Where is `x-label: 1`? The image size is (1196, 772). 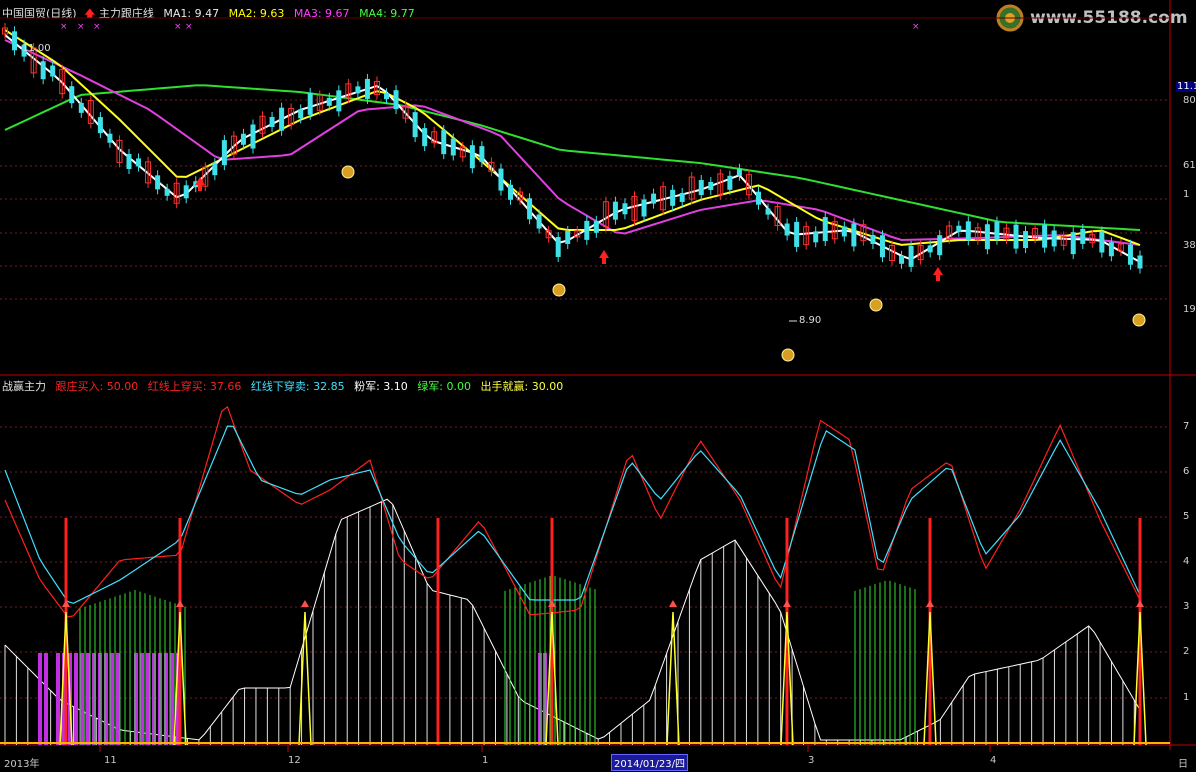 x-label: 1 is located at coordinates (485, 760).